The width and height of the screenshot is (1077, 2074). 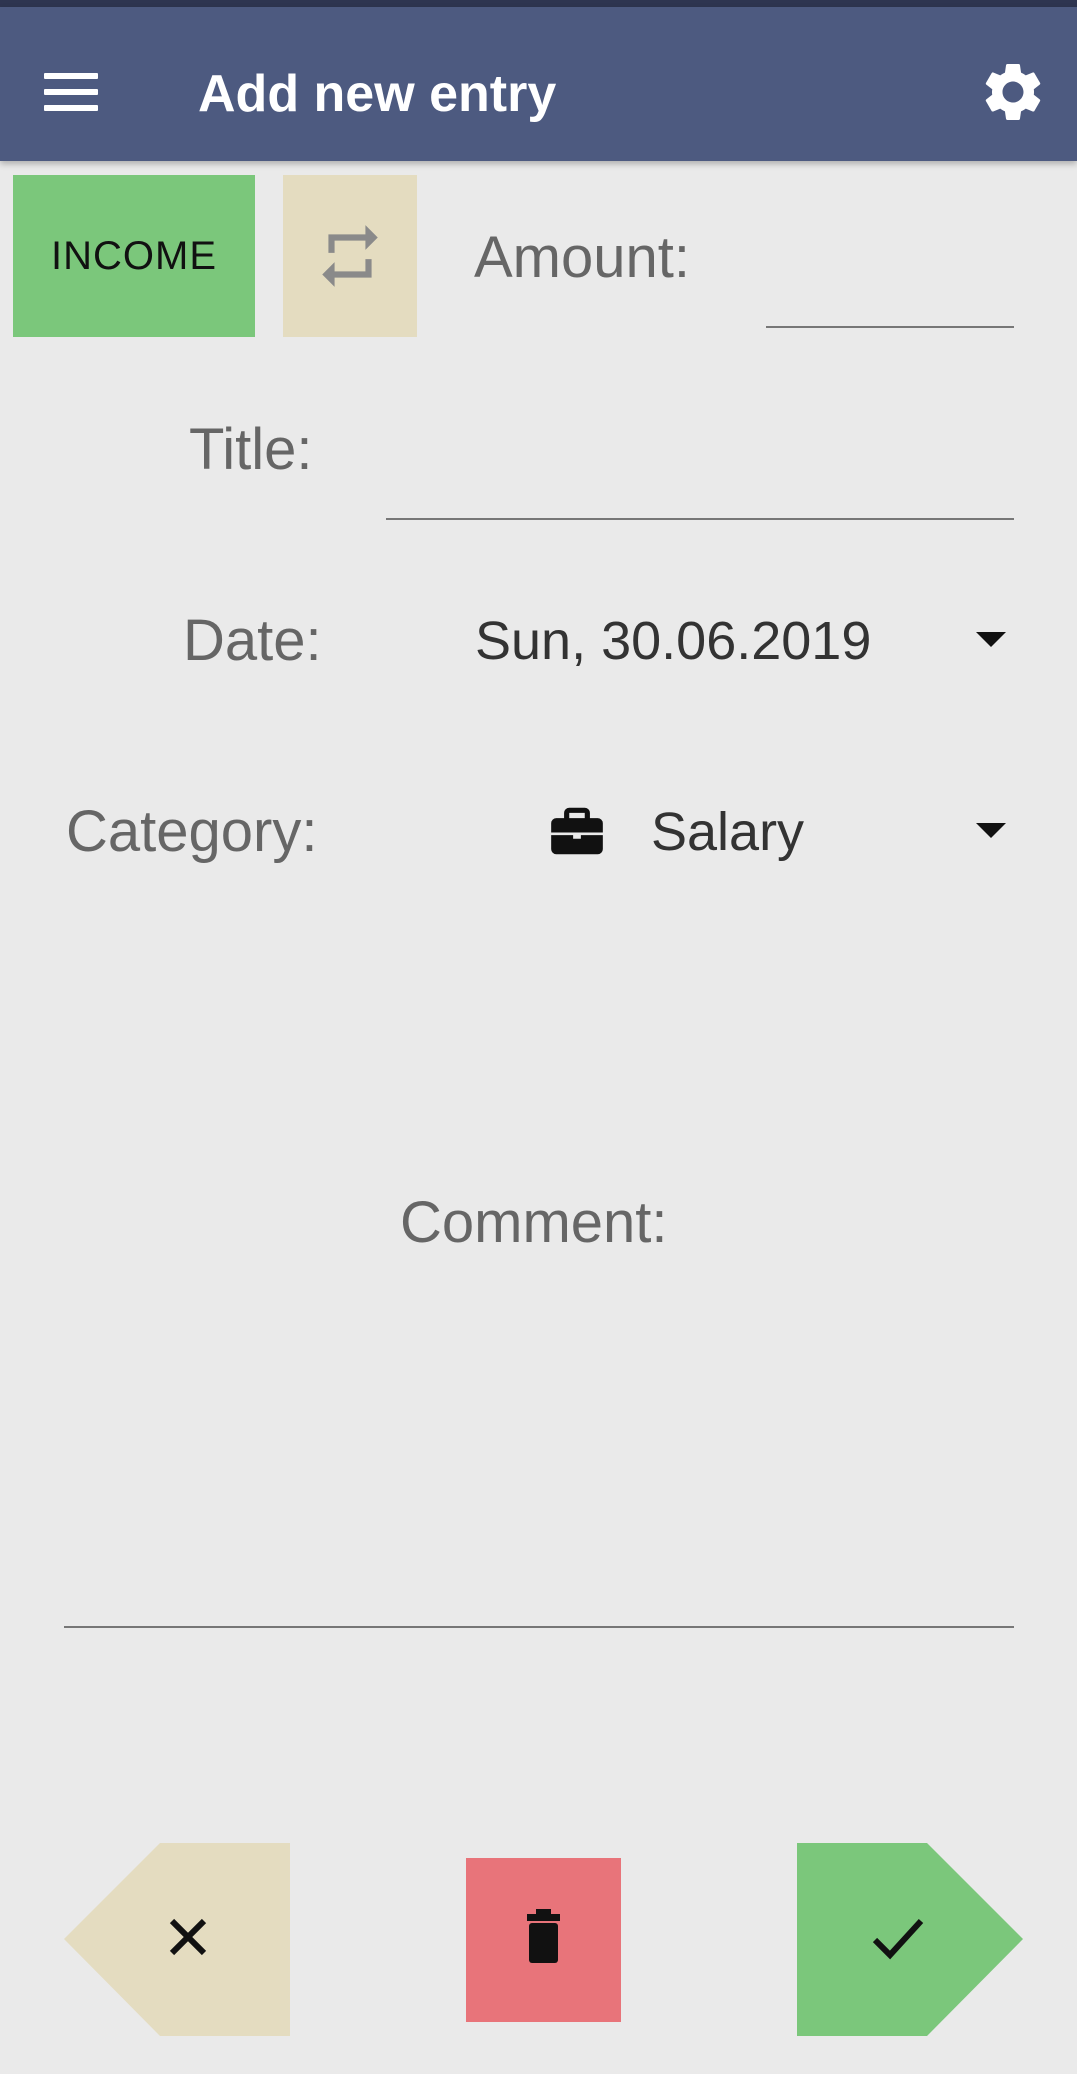 What do you see at coordinates (727, 832) in the screenshot?
I see `category-dropdown: Salary` at bounding box center [727, 832].